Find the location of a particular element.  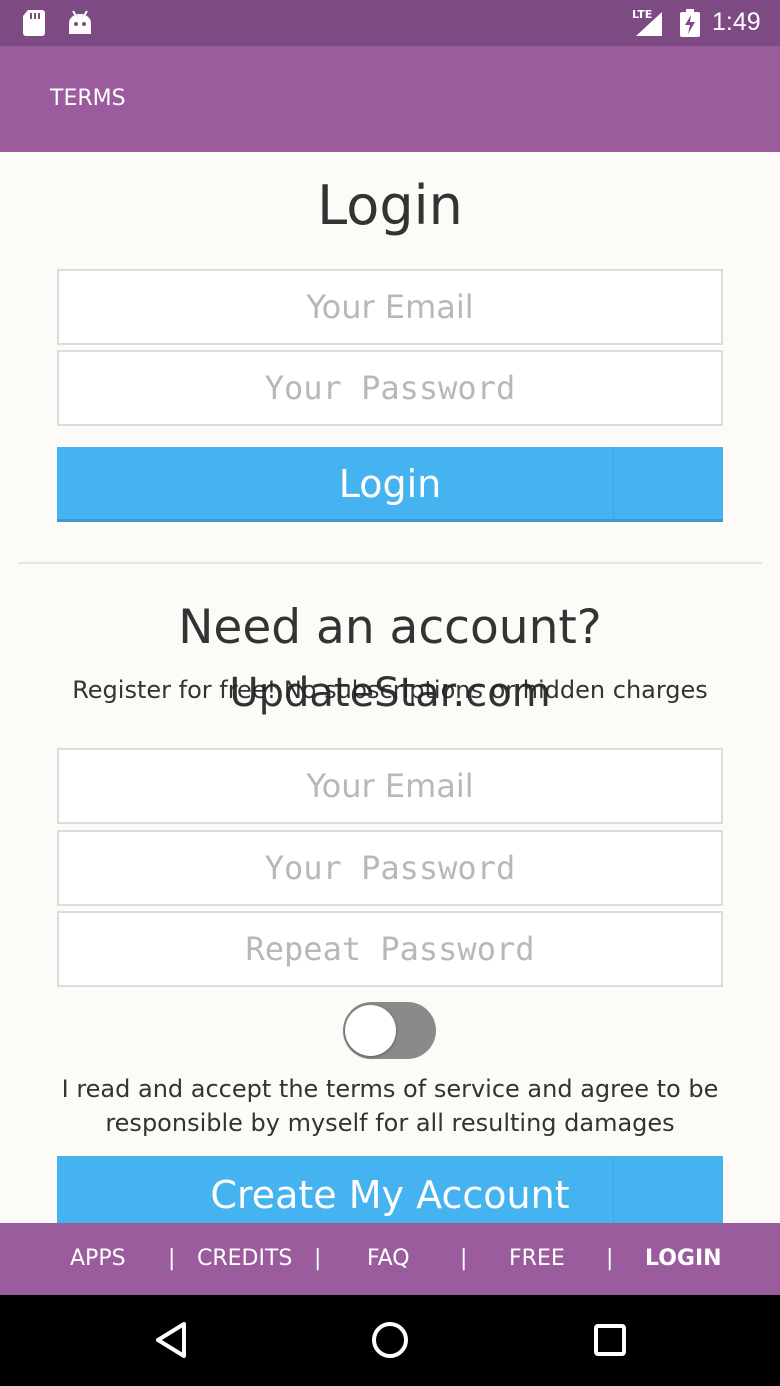

login-button: Login is located at coordinates (390, 484).